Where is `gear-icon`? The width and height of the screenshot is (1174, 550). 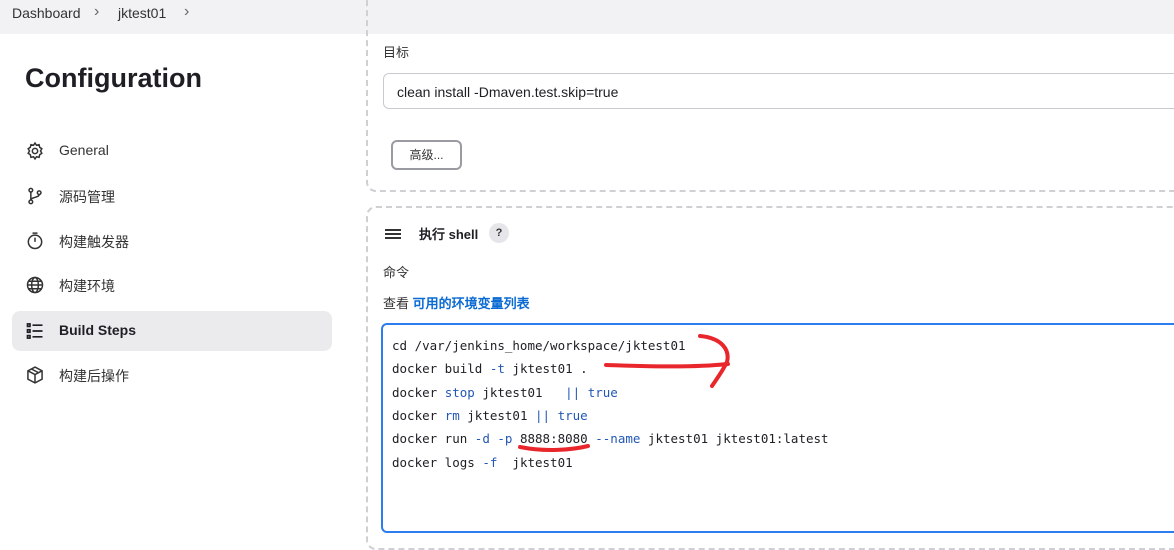
gear-icon is located at coordinates (35, 151).